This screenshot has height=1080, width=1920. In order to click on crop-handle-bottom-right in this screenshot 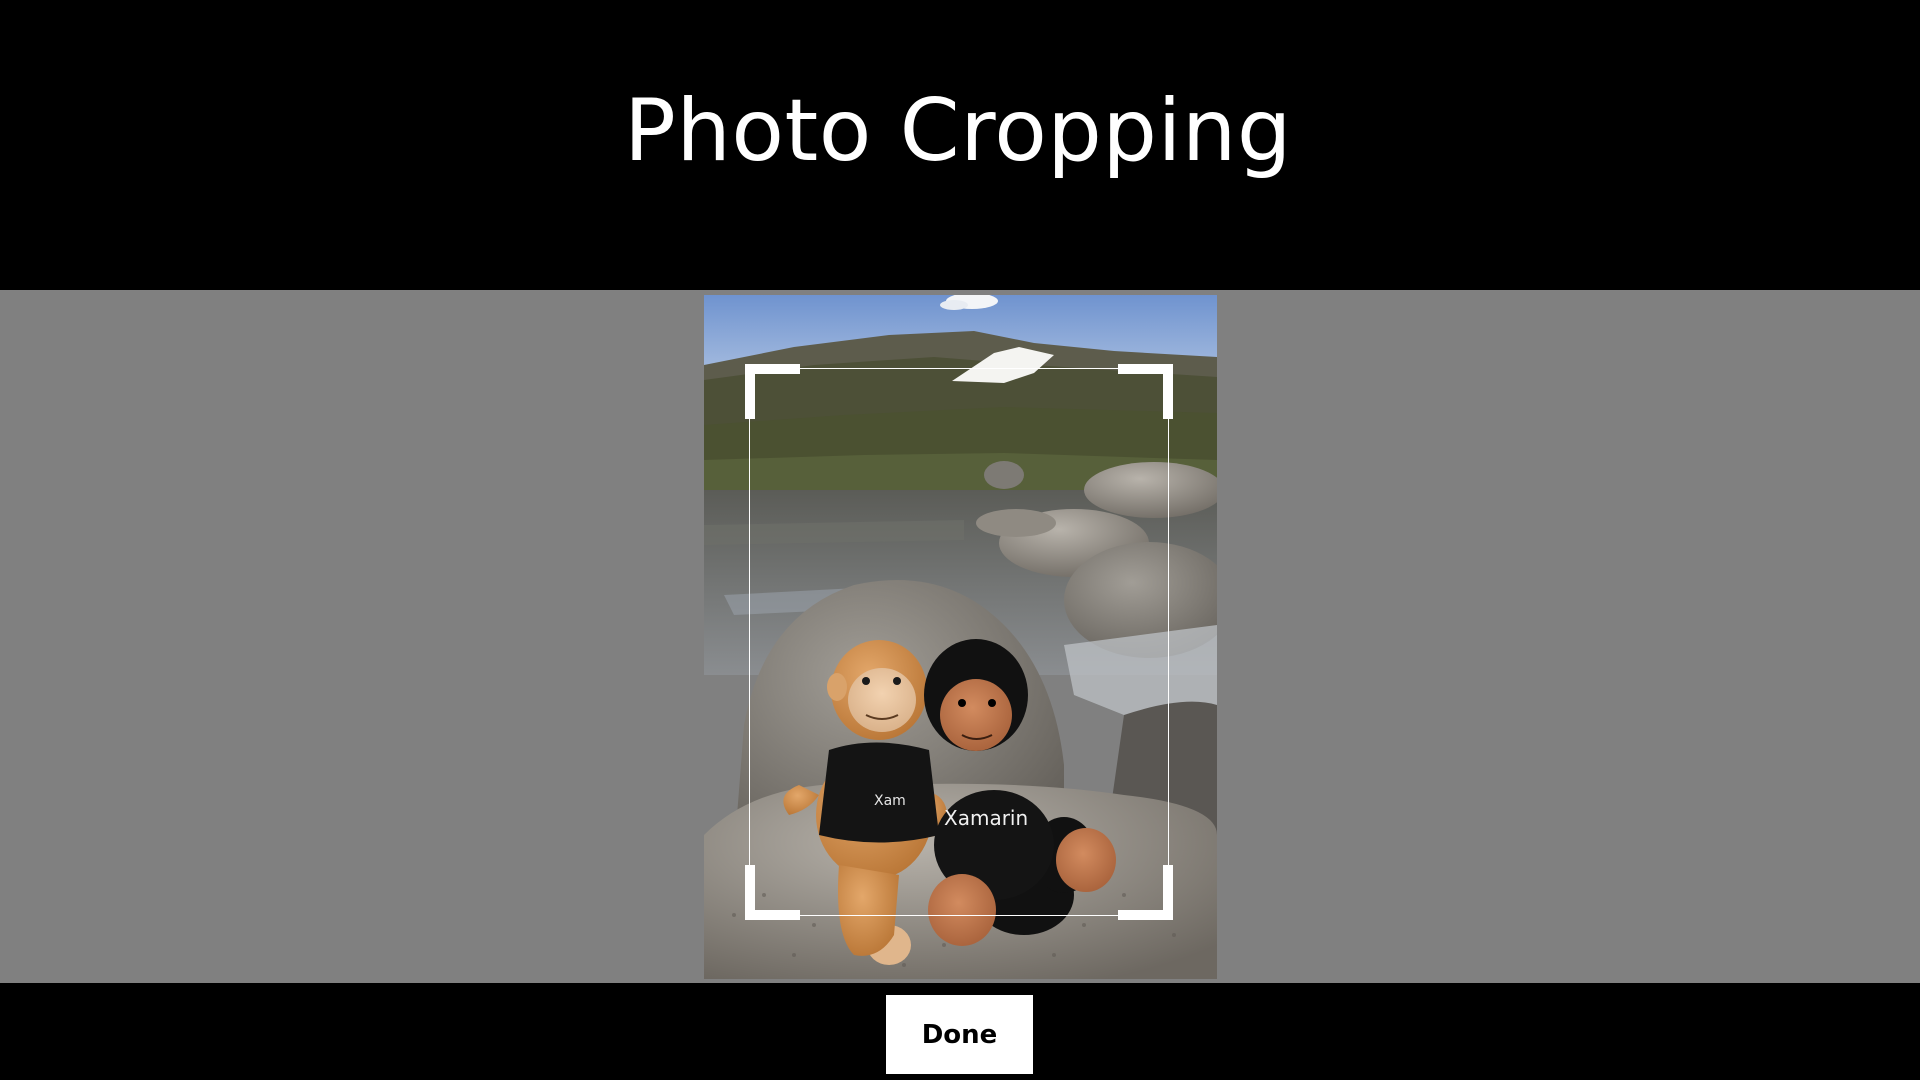, I will do `click(1145, 892)`.